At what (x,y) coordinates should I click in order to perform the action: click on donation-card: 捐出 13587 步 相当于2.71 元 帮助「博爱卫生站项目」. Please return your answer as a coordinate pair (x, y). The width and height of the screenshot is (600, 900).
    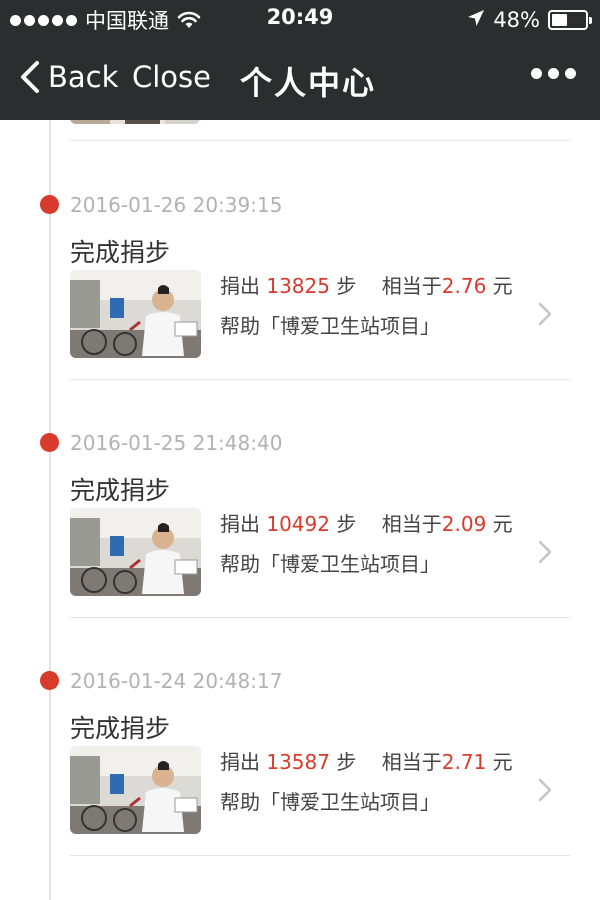
    Looking at the image, I should click on (320, 790).